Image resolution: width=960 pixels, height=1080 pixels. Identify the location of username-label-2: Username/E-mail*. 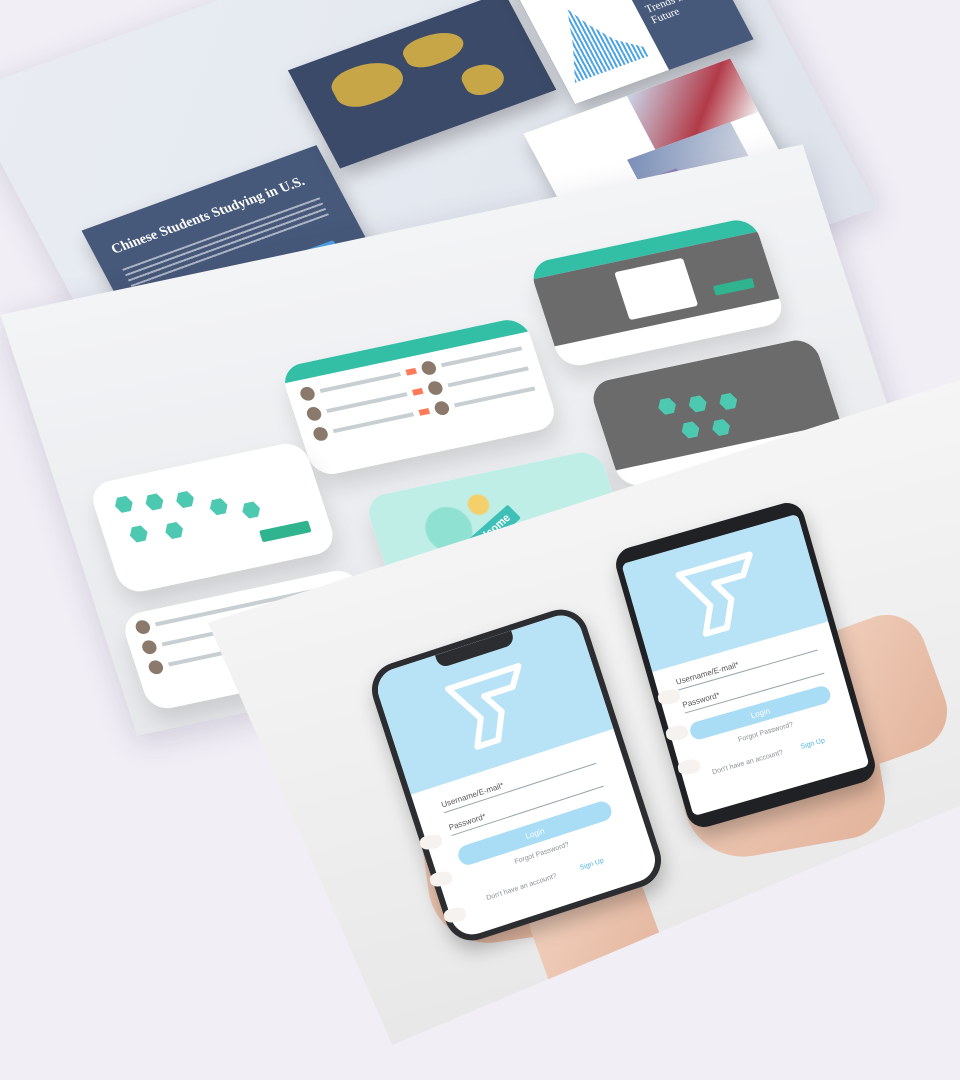
(707, 673).